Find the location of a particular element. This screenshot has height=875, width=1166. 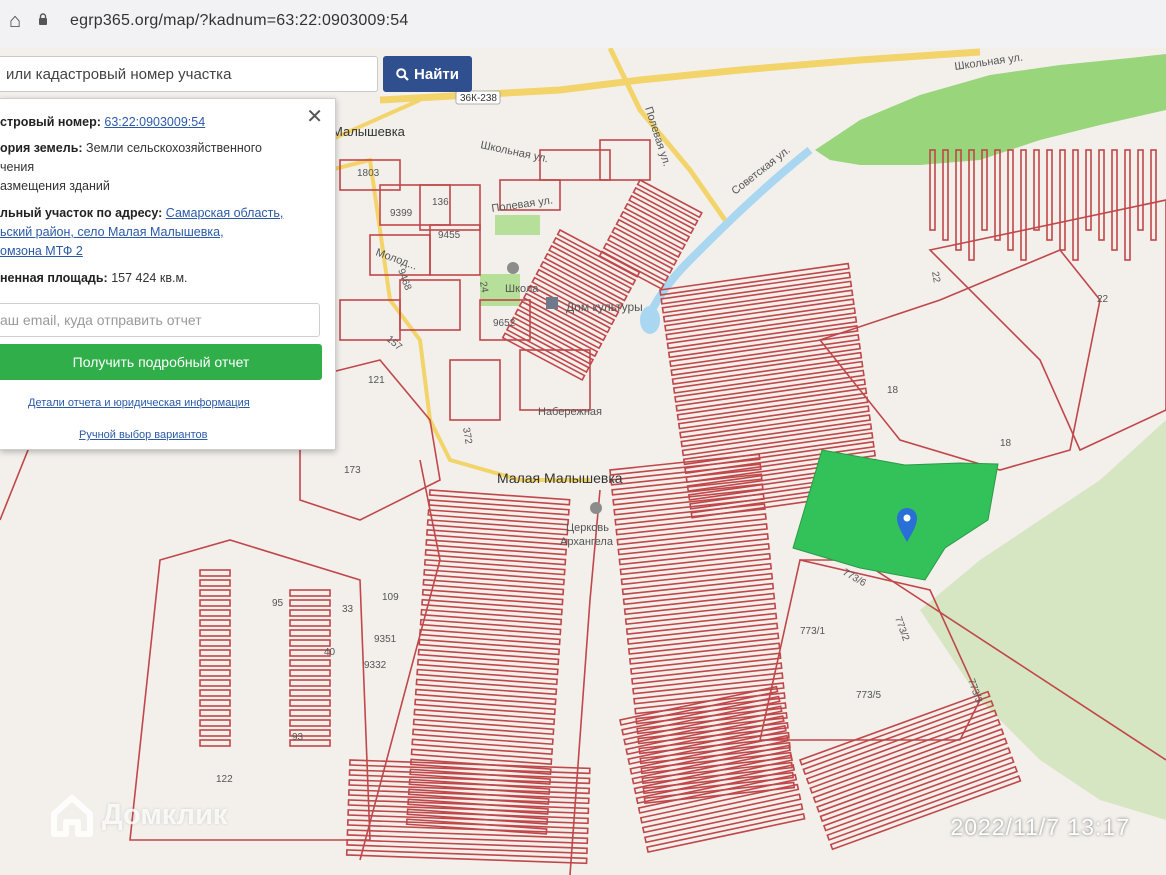

search-button: Найти is located at coordinates (427, 74).